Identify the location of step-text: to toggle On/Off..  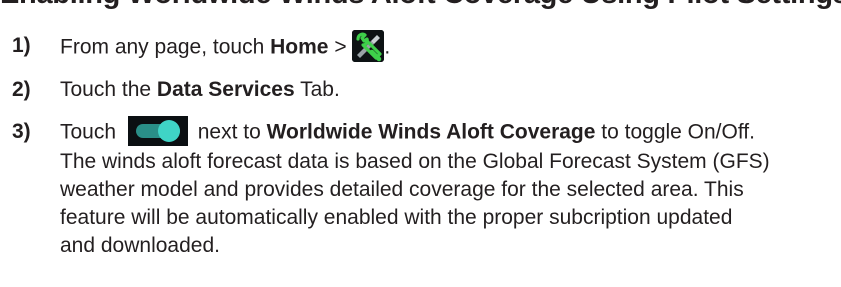
(675, 132).